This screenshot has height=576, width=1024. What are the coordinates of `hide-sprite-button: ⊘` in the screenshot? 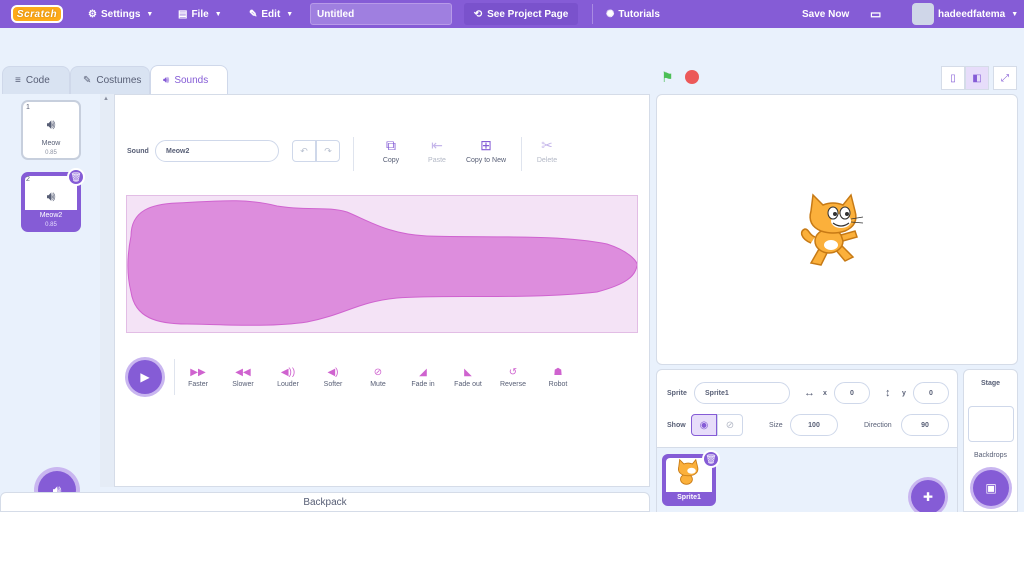 It's located at (730, 425).